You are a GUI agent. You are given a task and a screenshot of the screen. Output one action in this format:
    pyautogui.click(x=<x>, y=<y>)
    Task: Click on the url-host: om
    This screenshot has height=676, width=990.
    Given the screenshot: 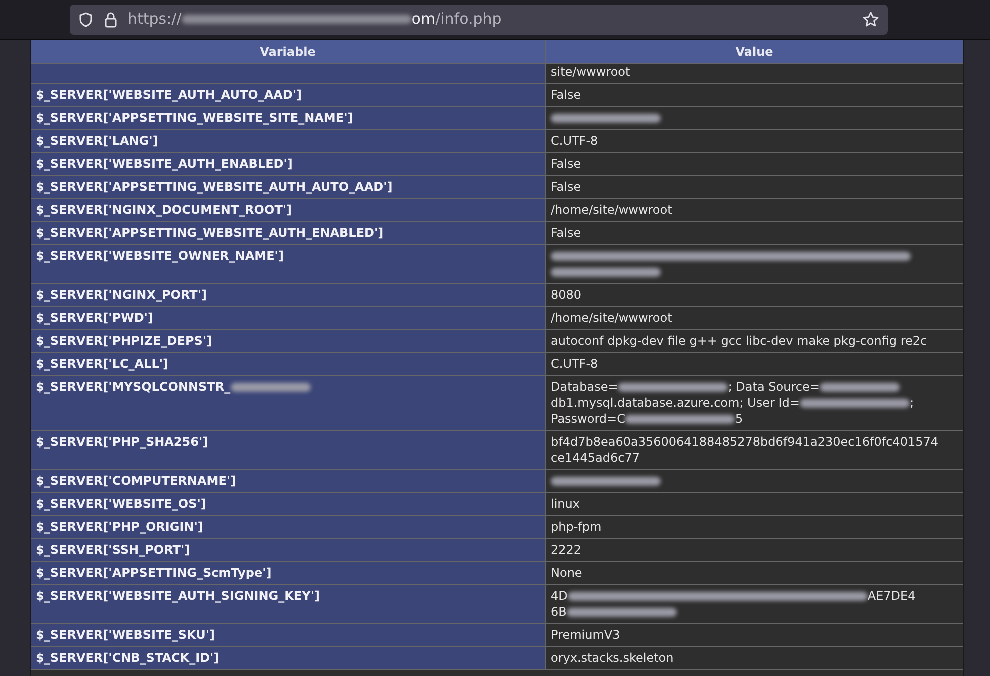 What is the action you would take?
    pyautogui.click(x=309, y=19)
    